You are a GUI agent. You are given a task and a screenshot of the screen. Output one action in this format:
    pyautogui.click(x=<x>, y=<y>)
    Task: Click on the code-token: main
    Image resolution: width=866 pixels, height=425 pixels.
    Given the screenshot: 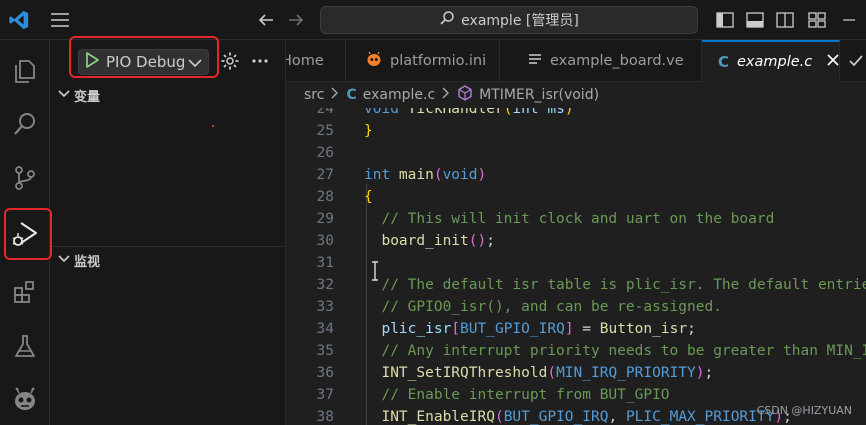 What is the action you would take?
    pyautogui.click(x=416, y=175)
    